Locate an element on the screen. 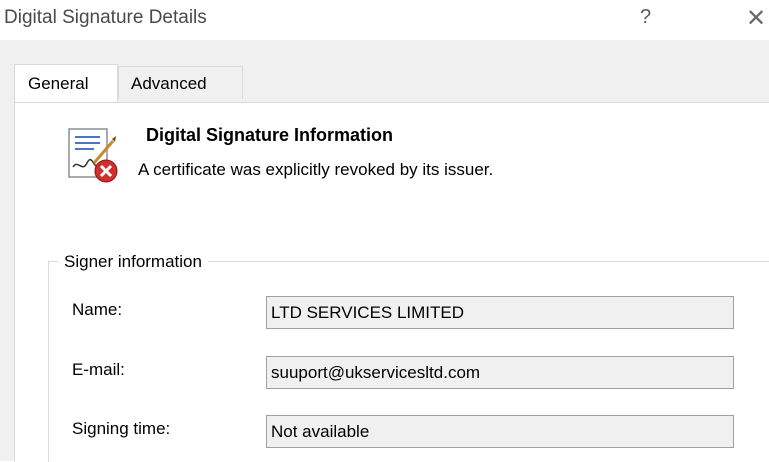 Image resolution: width=769 pixels, height=462 pixels. close-button: ✕ is located at coordinates (756, 18).